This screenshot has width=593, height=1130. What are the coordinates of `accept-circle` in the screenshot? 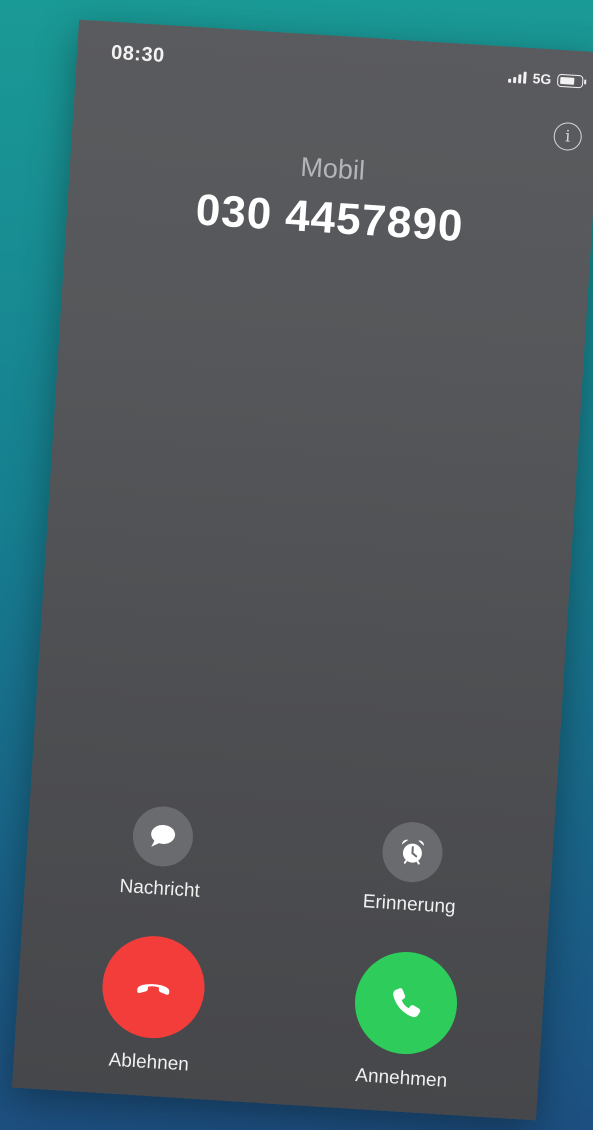 It's located at (406, 1003).